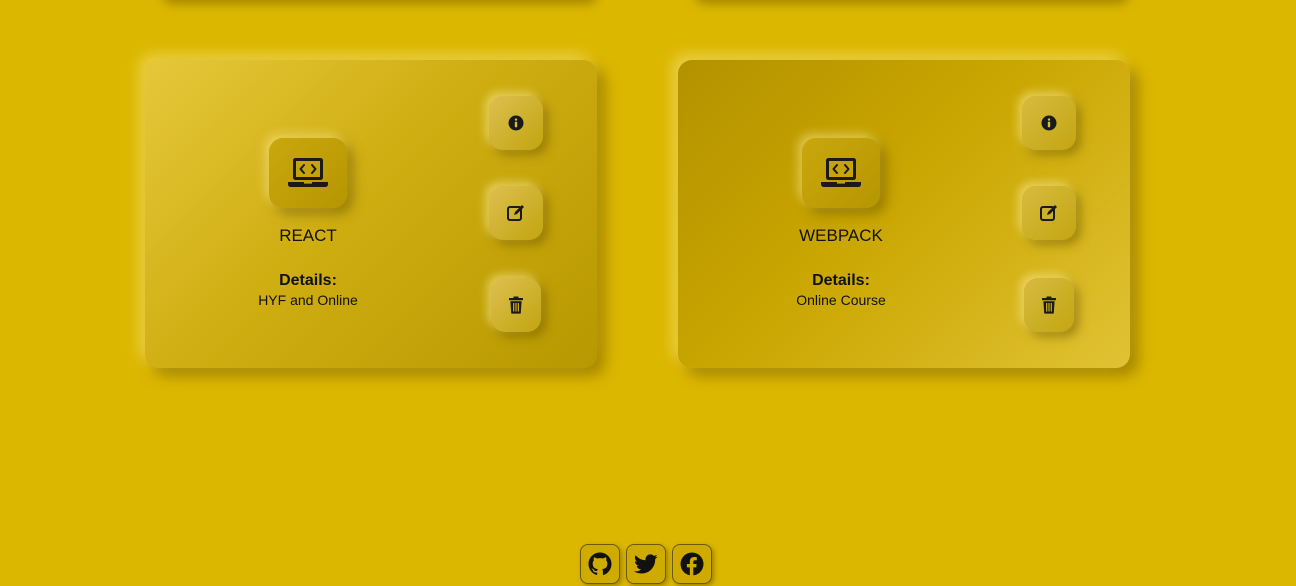  What do you see at coordinates (308, 235) in the screenshot?
I see `course-title: REACT` at bounding box center [308, 235].